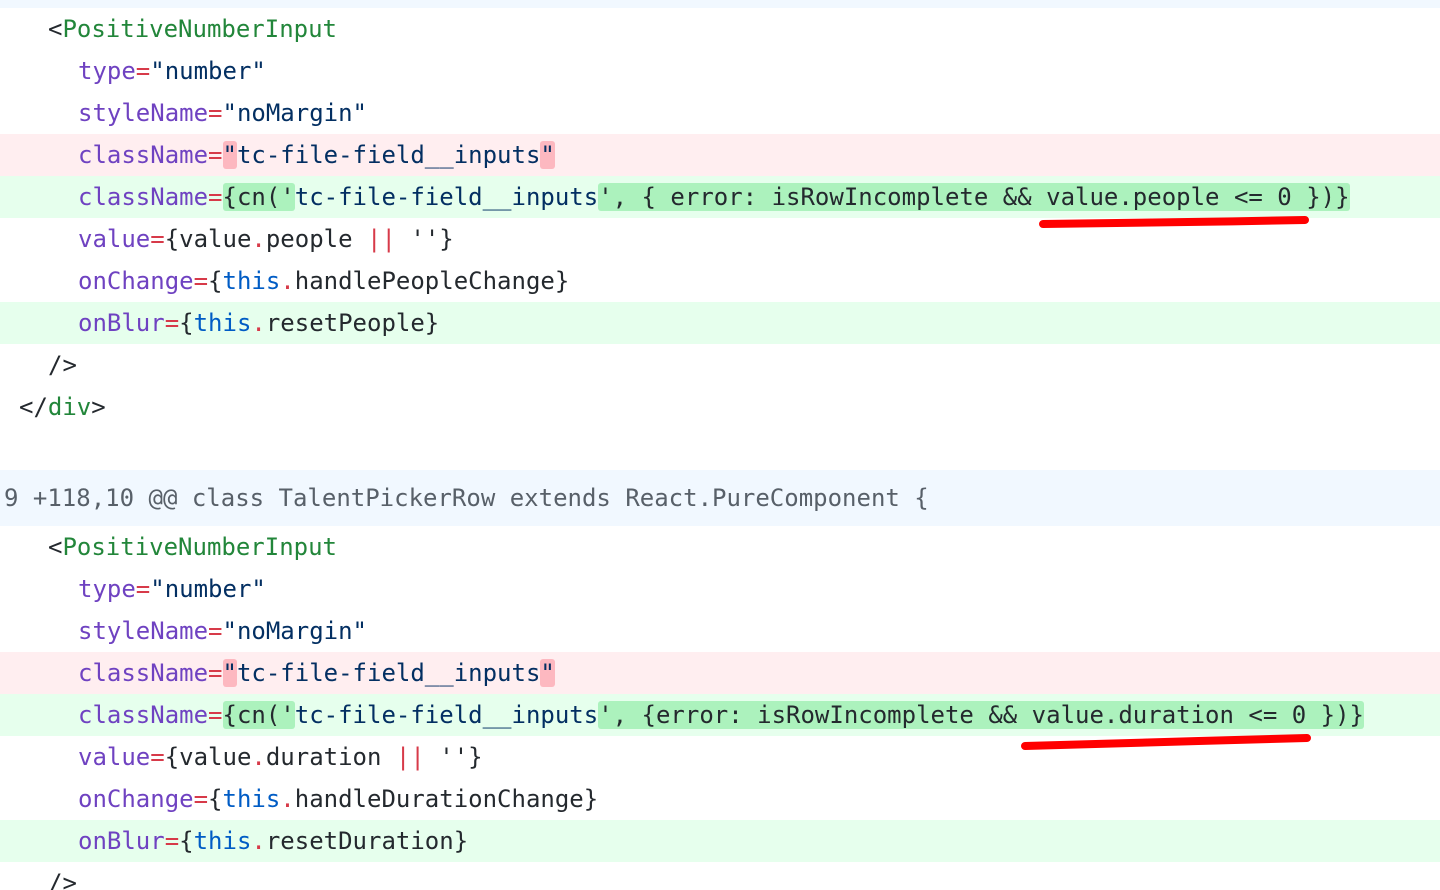 The width and height of the screenshot is (1440, 890). What do you see at coordinates (720, 757) in the screenshot?
I see `code-line-value: value={value.duration || ''}` at bounding box center [720, 757].